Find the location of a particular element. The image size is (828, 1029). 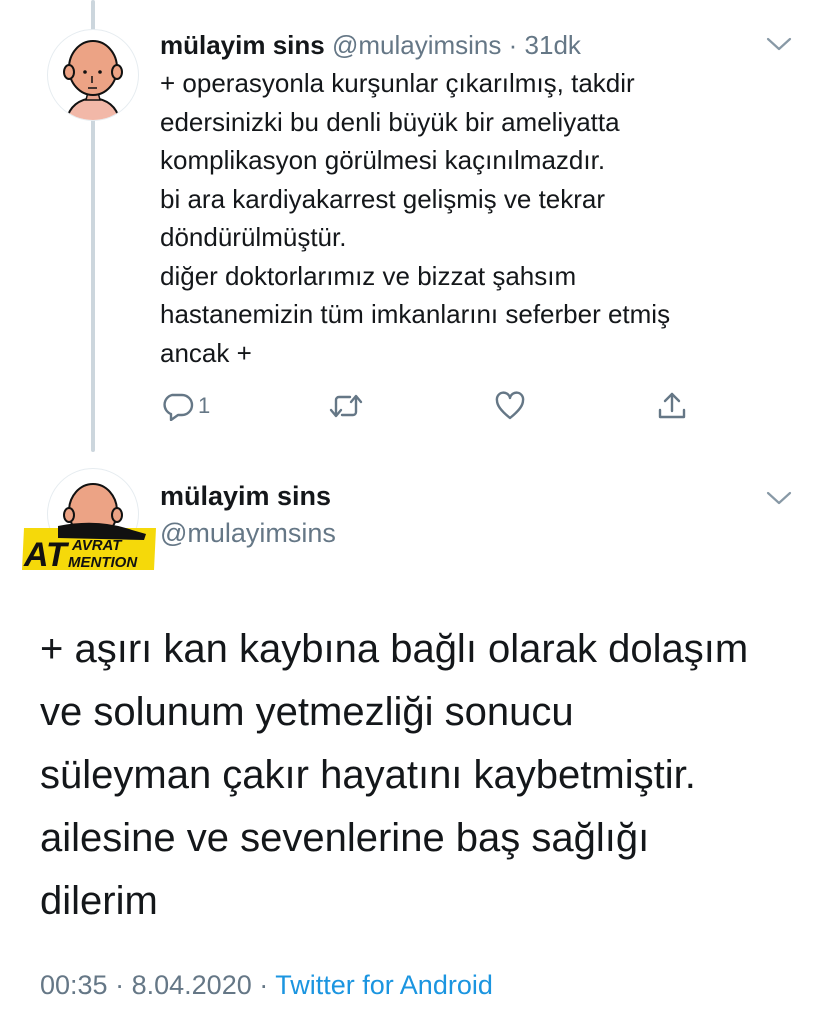

tweet-source-link: Twitter for Android is located at coordinates (384, 985).